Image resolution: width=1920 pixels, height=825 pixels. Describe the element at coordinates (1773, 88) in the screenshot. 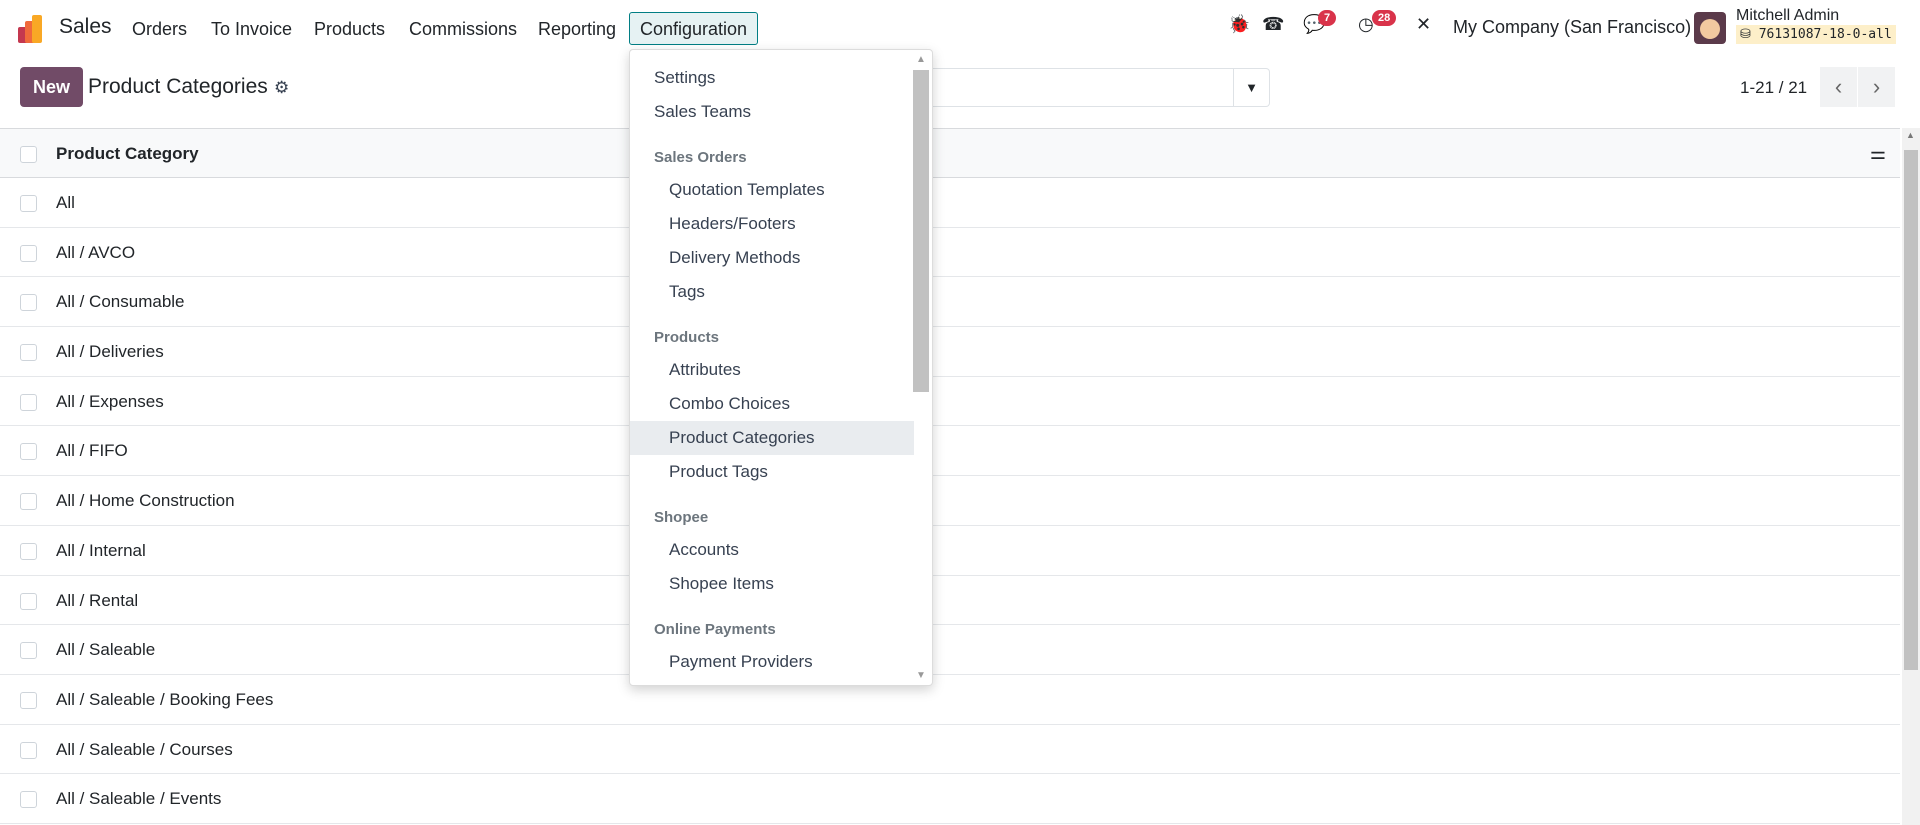

I see `pager-value: 1-21 / 21` at that location.